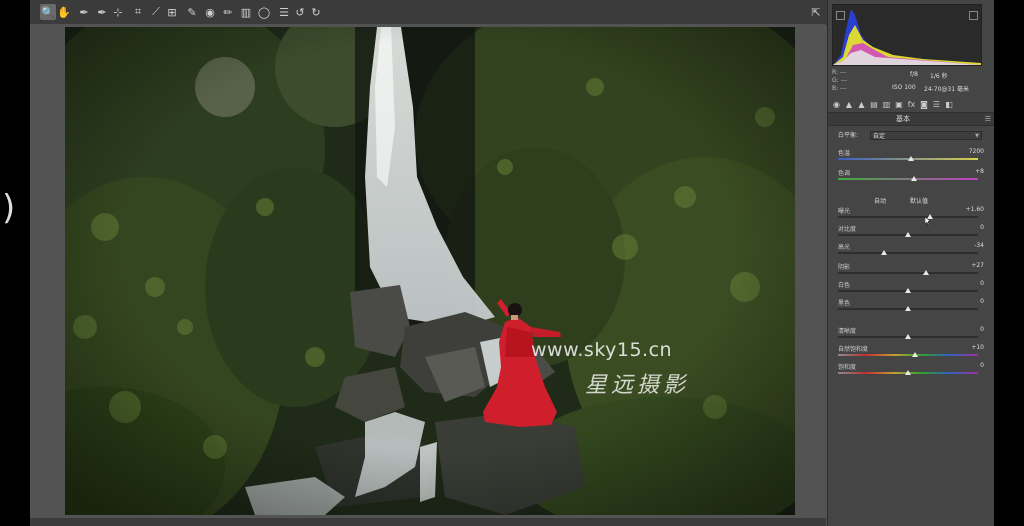 Image resolution: width=1024 pixels, height=526 pixels. I want to click on transform-tool: ⊞, so click(172, 12).